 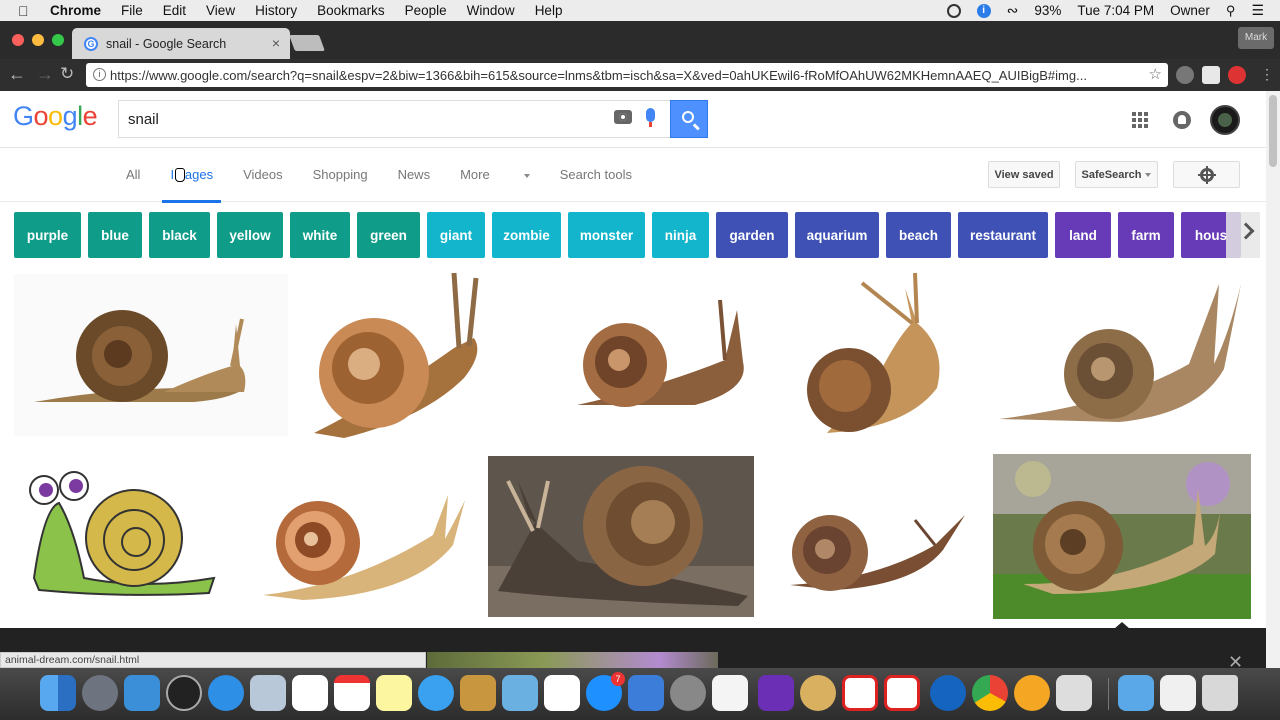 What do you see at coordinates (307, 43) in the screenshot?
I see `new-tab-button` at bounding box center [307, 43].